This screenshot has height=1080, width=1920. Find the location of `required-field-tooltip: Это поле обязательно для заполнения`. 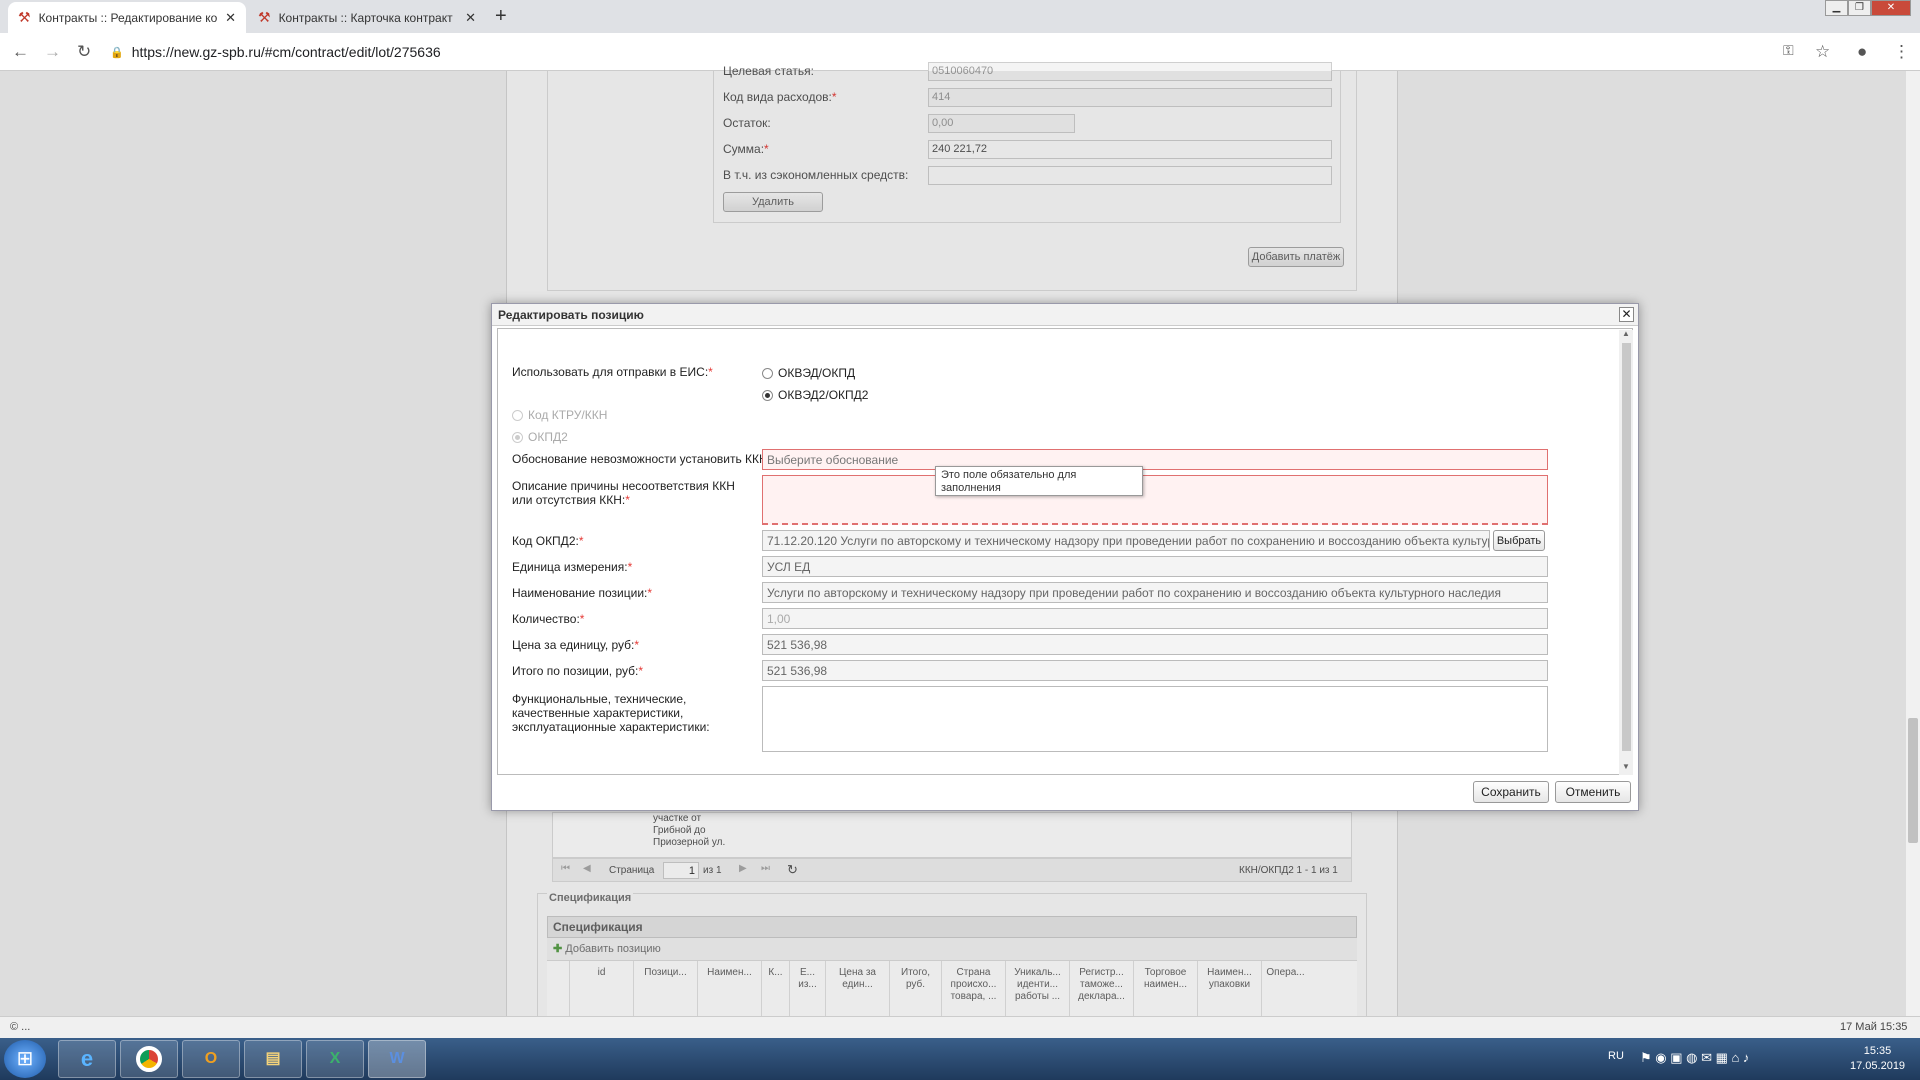

required-field-tooltip: Это поле обязательно для заполнения is located at coordinates (1039, 481).